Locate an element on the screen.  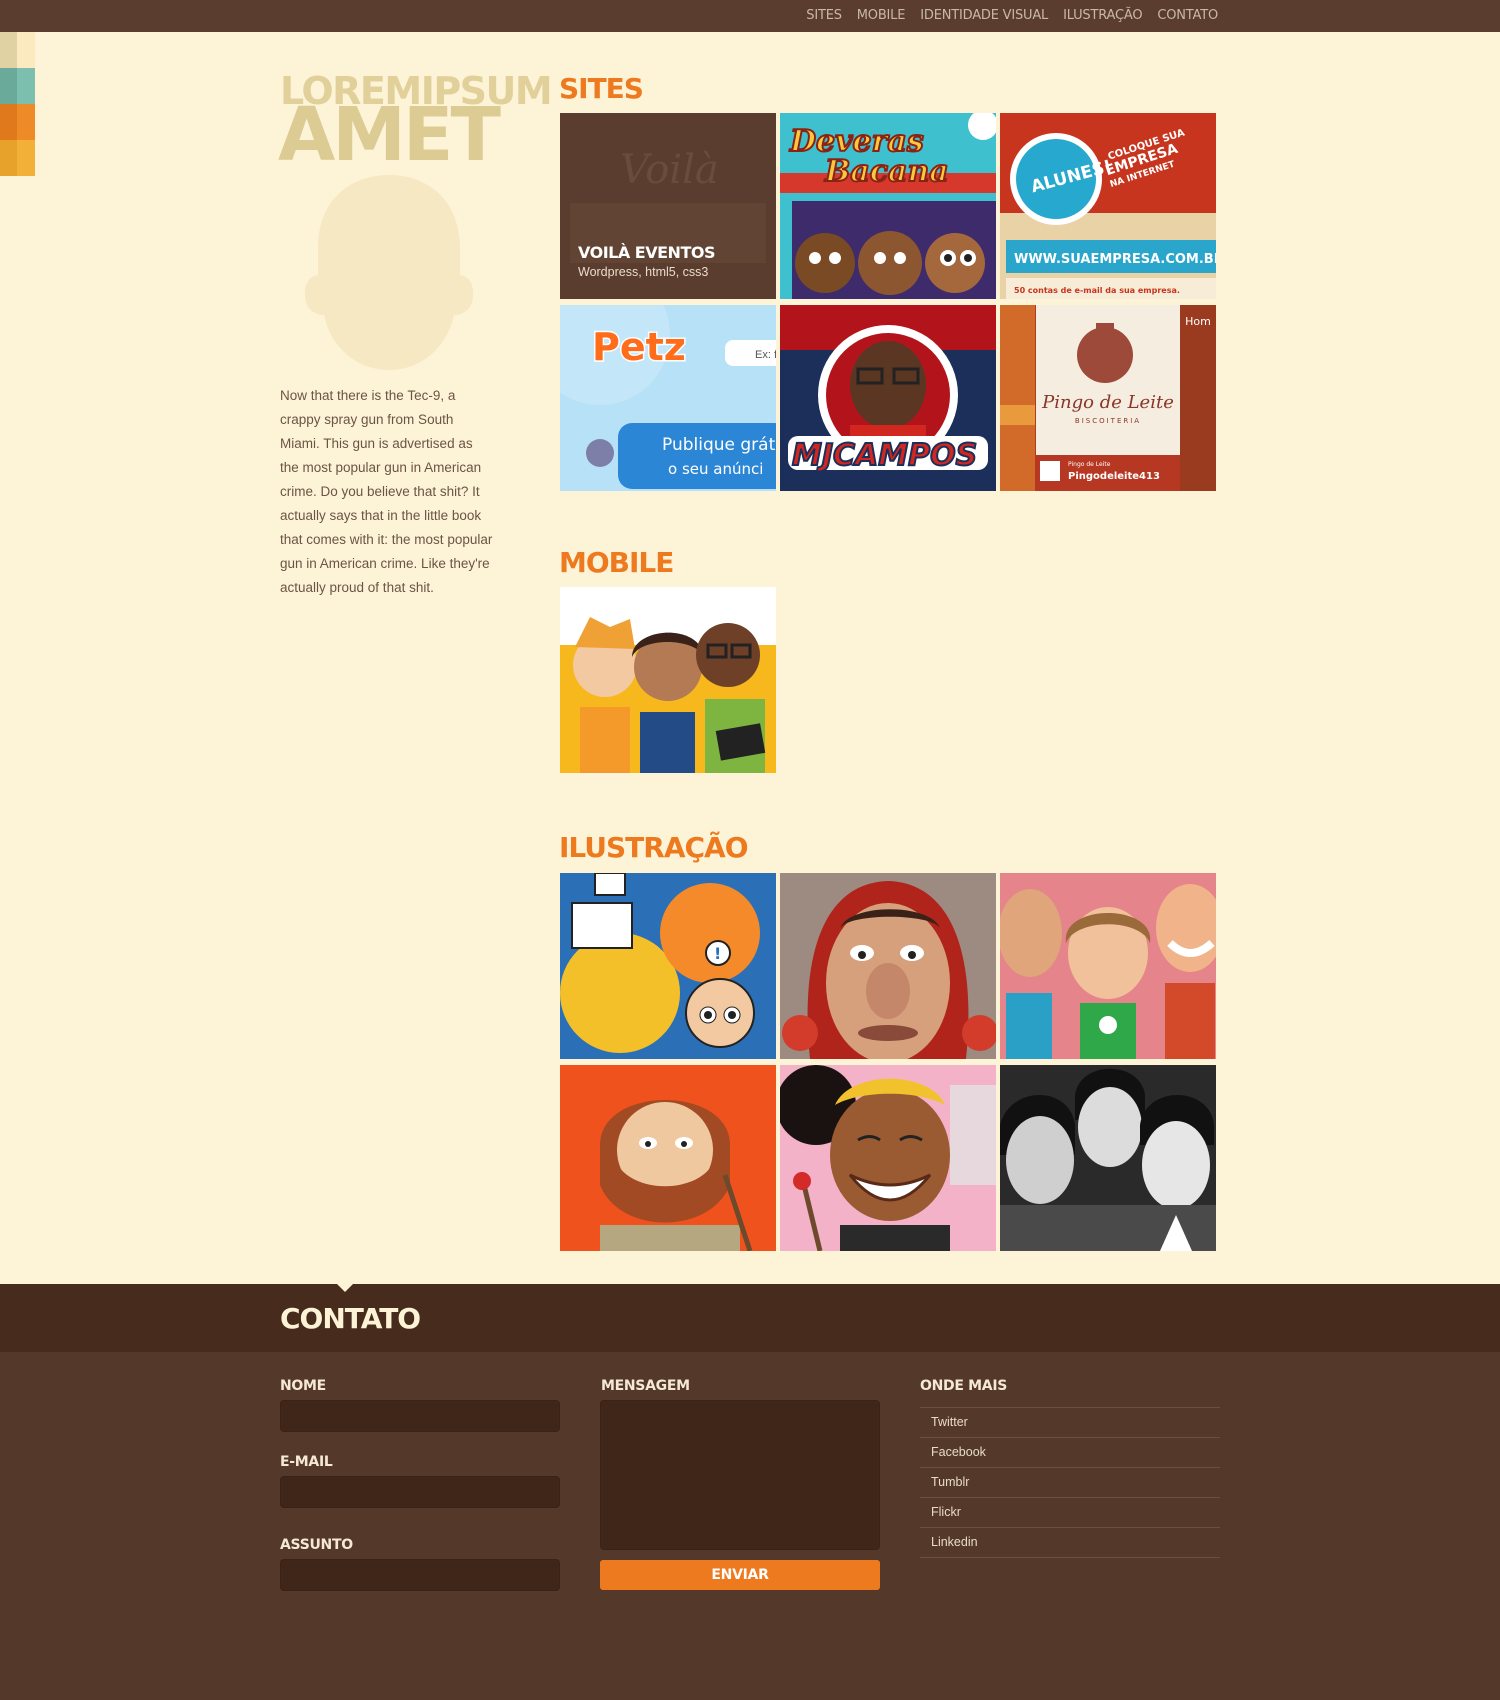
contact-header-band is located at coordinates (750, 1318).